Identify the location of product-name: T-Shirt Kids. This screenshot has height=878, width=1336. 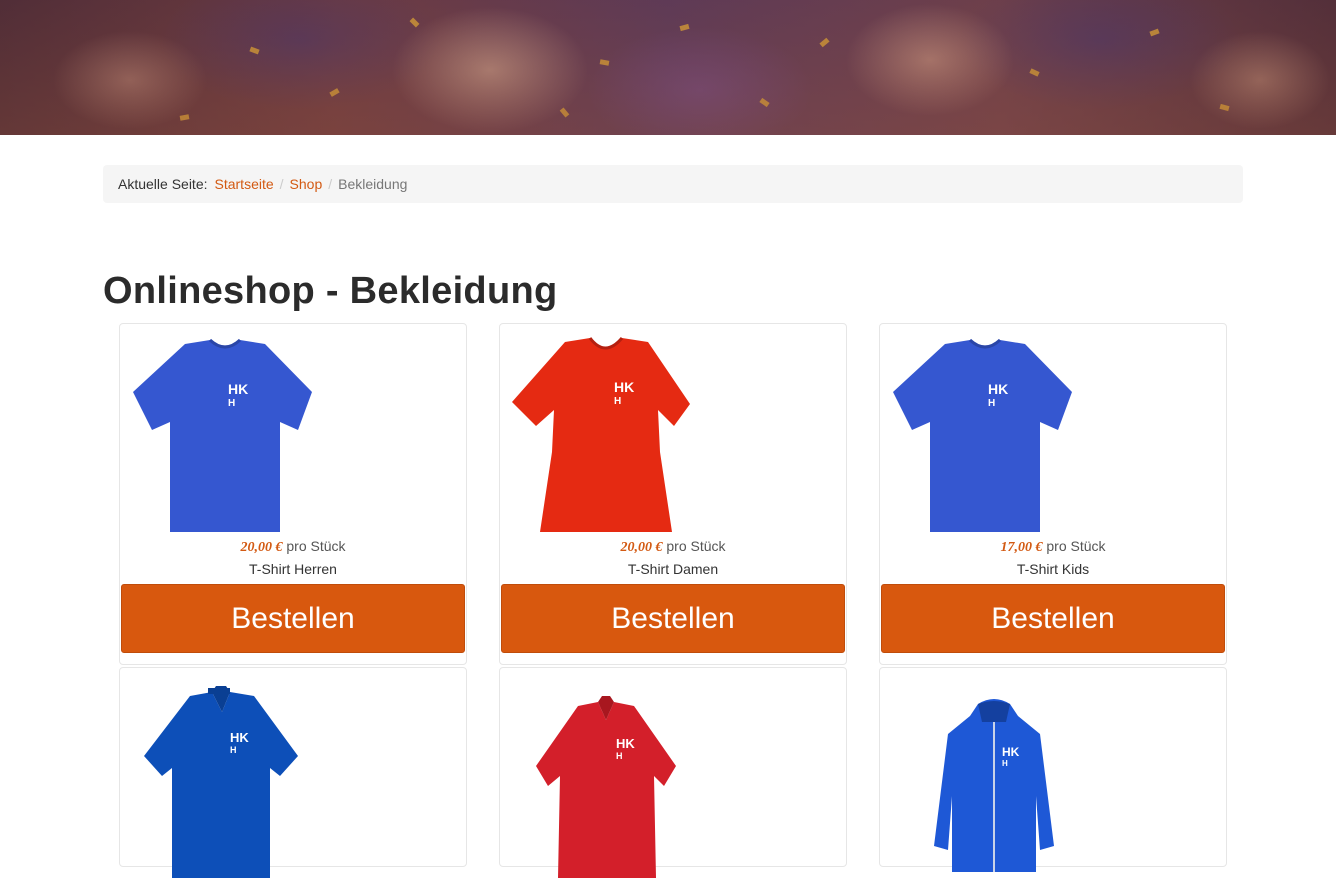
(1053, 569).